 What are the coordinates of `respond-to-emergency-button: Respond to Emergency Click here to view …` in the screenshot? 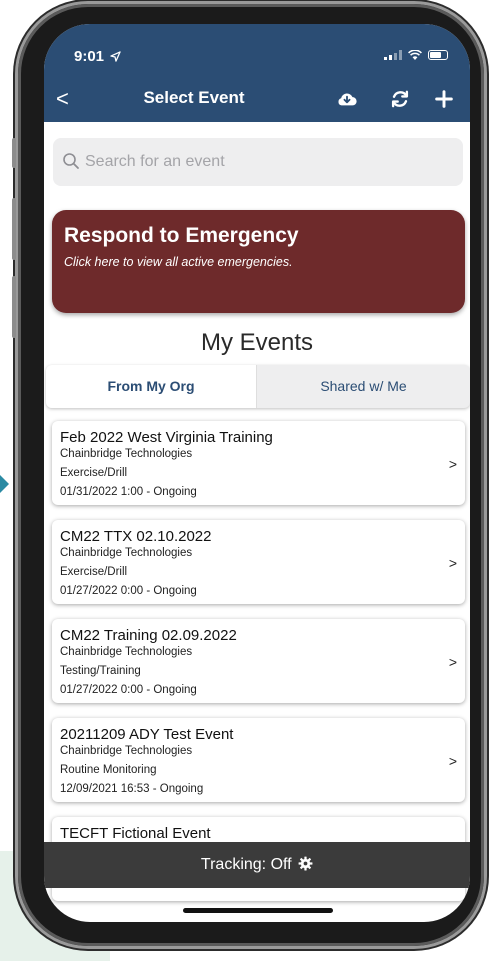 It's located at (258, 261).